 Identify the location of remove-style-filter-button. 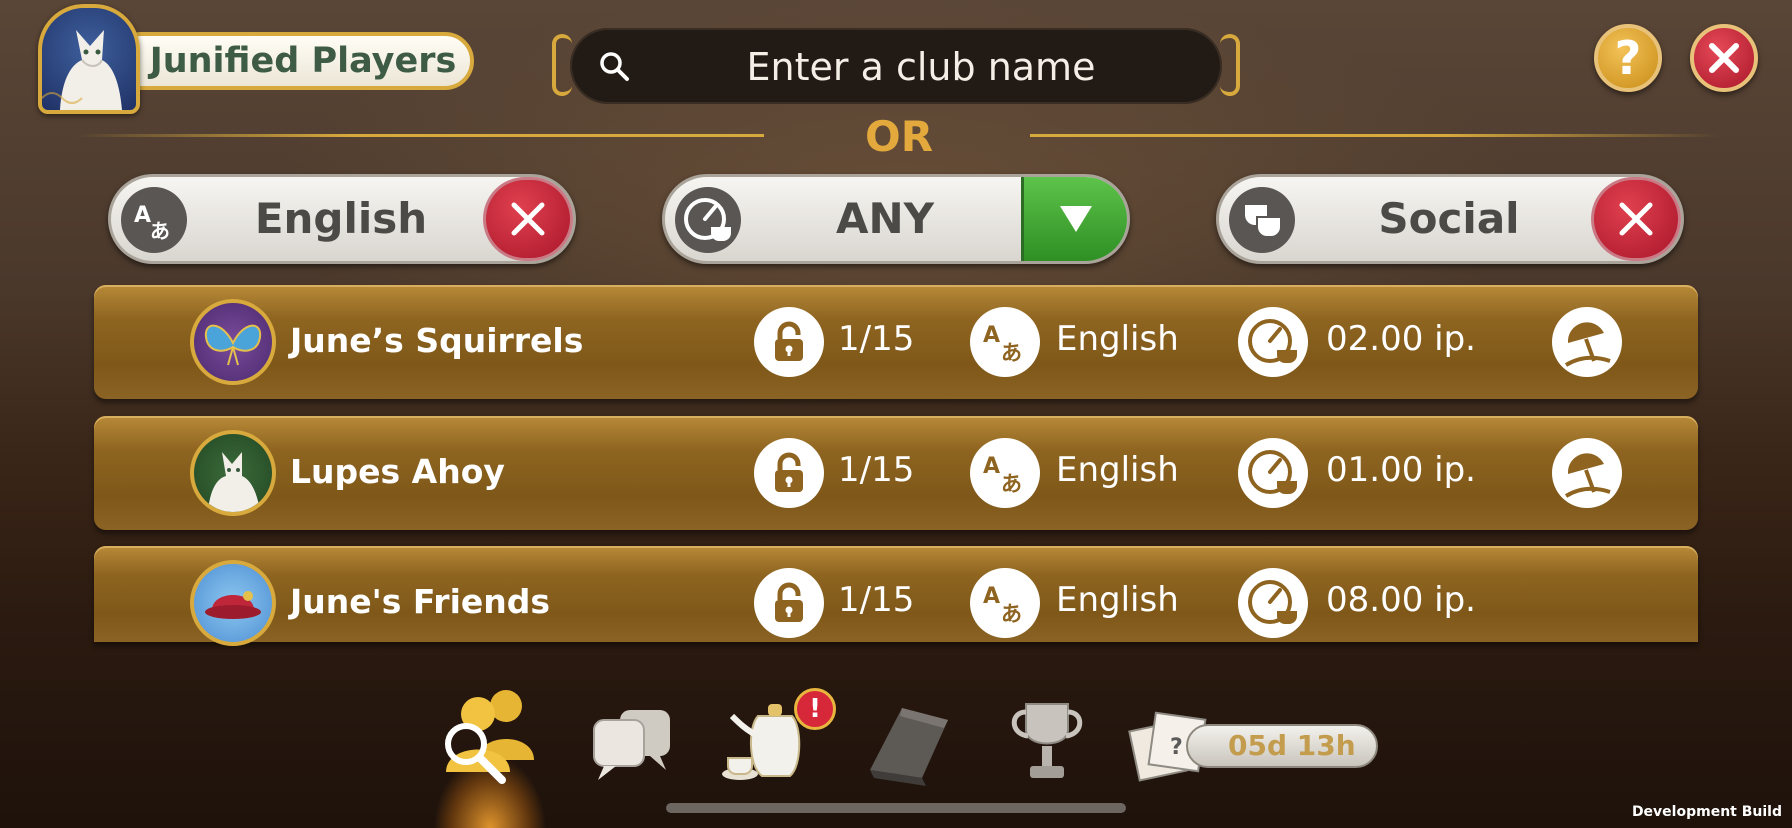
(1636, 219).